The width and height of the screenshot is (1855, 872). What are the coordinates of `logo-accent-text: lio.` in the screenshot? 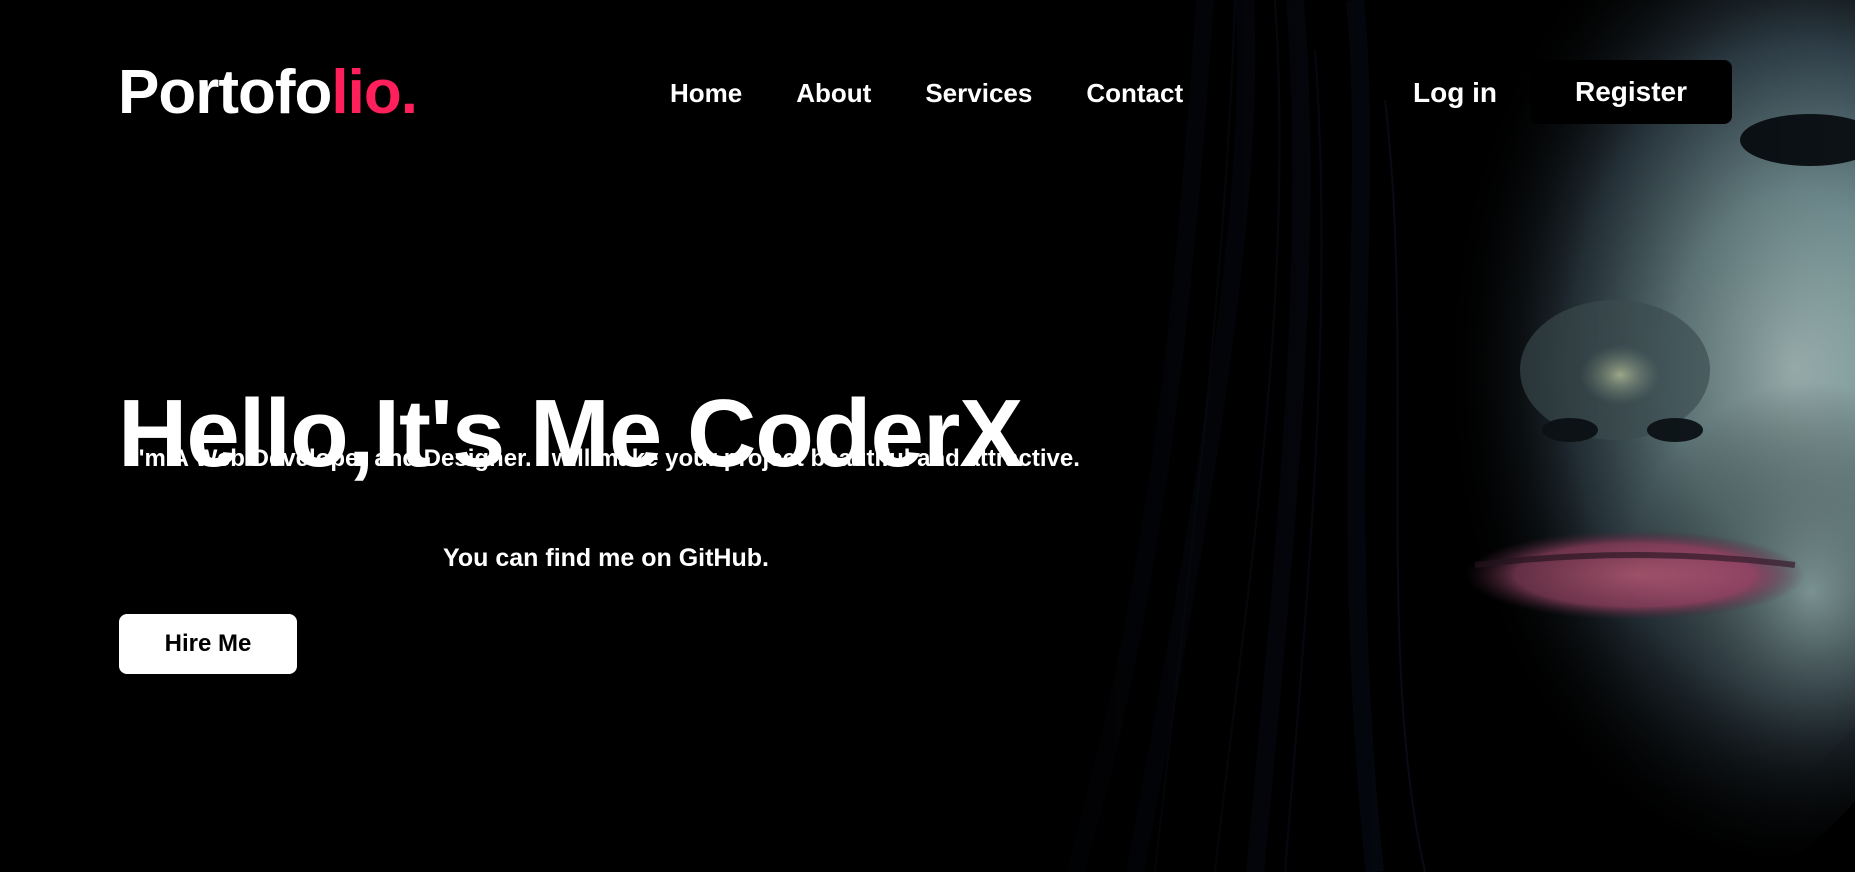 It's located at (374, 92).